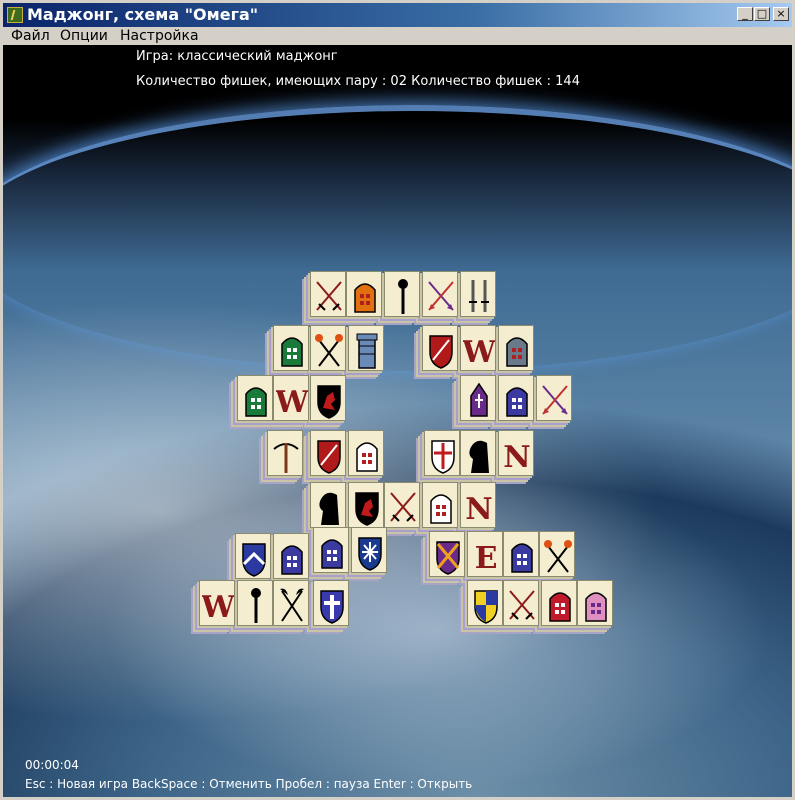 The height and width of the screenshot is (800, 795). I want to click on window-orange-icon, so click(365, 298).